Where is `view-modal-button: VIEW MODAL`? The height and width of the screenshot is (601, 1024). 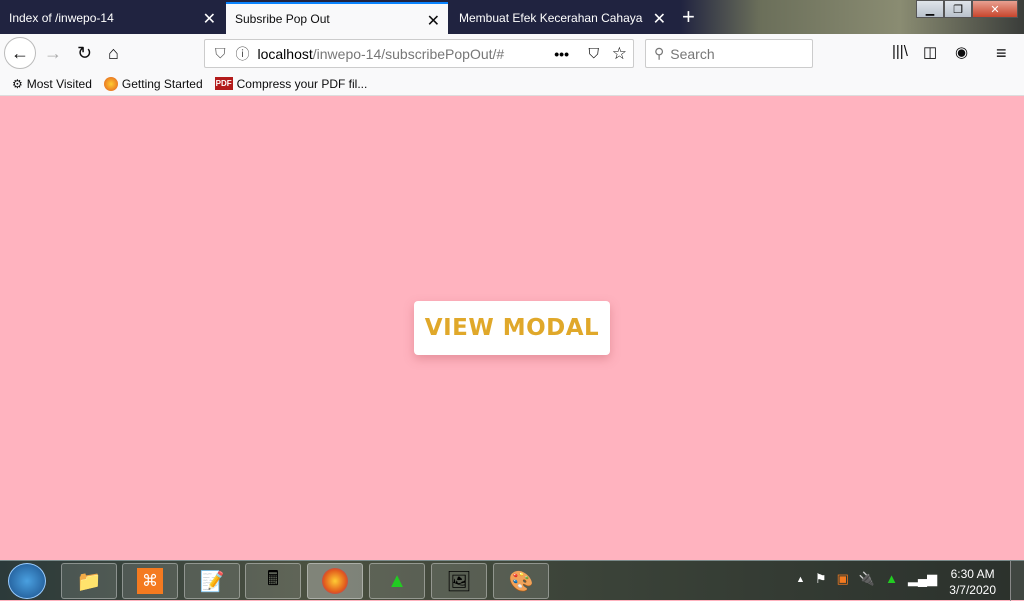
view-modal-button: VIEW MODAL is located at coordinates (512, 328).